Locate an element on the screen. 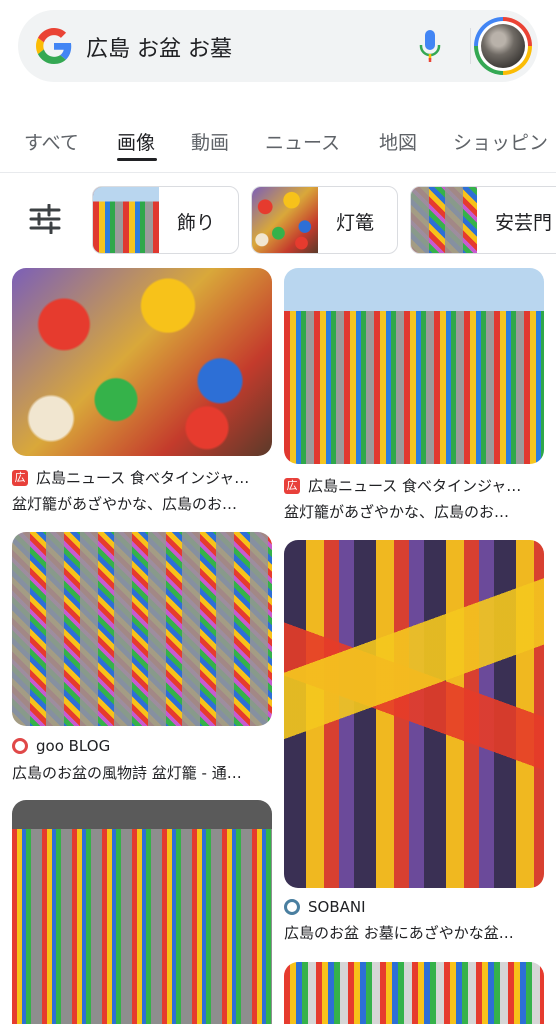 This screenshot has width=556, height=1024. filter-chip-akimon: 安芸門 is located at coordinates (483, 220).